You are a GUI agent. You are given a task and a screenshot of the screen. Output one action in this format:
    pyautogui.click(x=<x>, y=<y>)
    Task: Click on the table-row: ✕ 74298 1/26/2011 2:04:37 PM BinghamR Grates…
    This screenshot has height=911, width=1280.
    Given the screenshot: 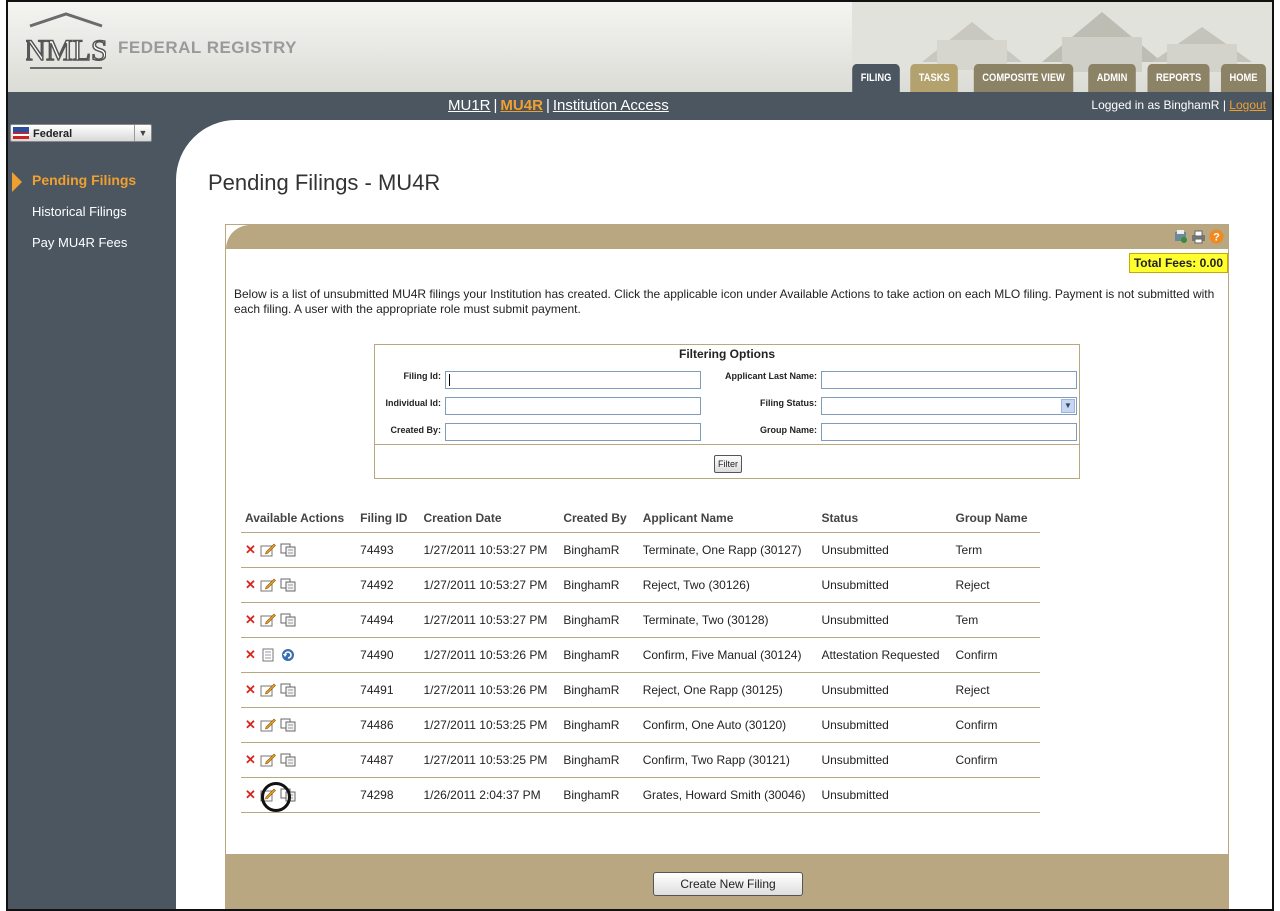 What is the action you would take?
    pyautogui.click(x=640, y=795)
    